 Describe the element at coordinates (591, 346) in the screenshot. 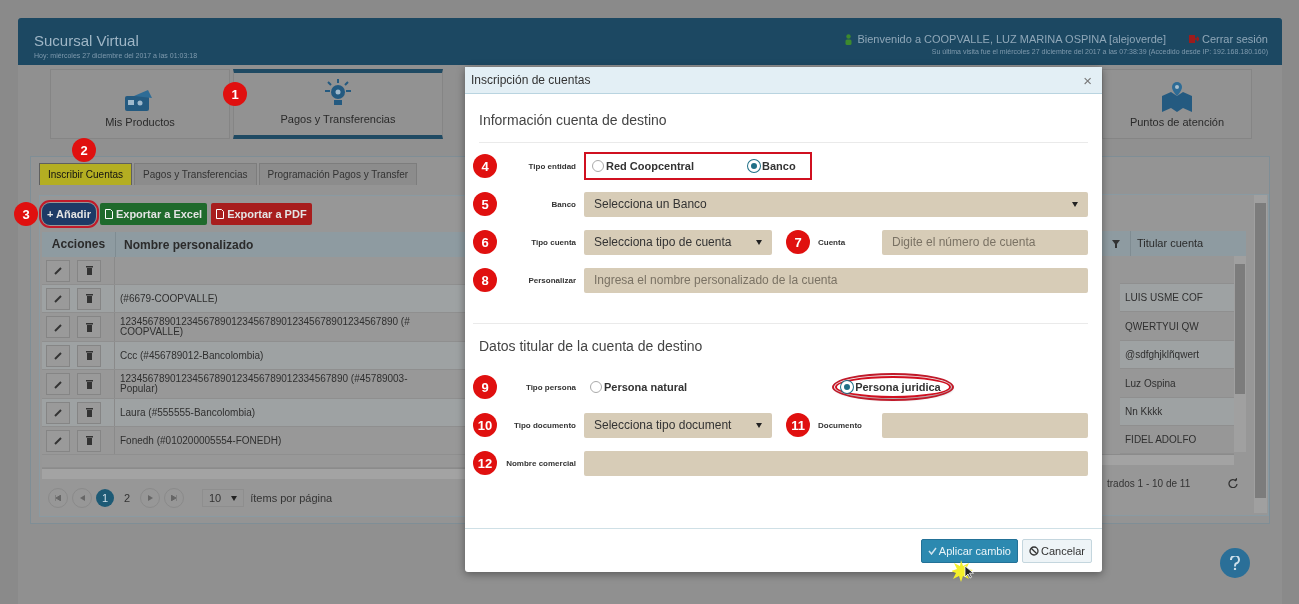

I see `section-title: Datos titular de la cuenta de destino` at that location.